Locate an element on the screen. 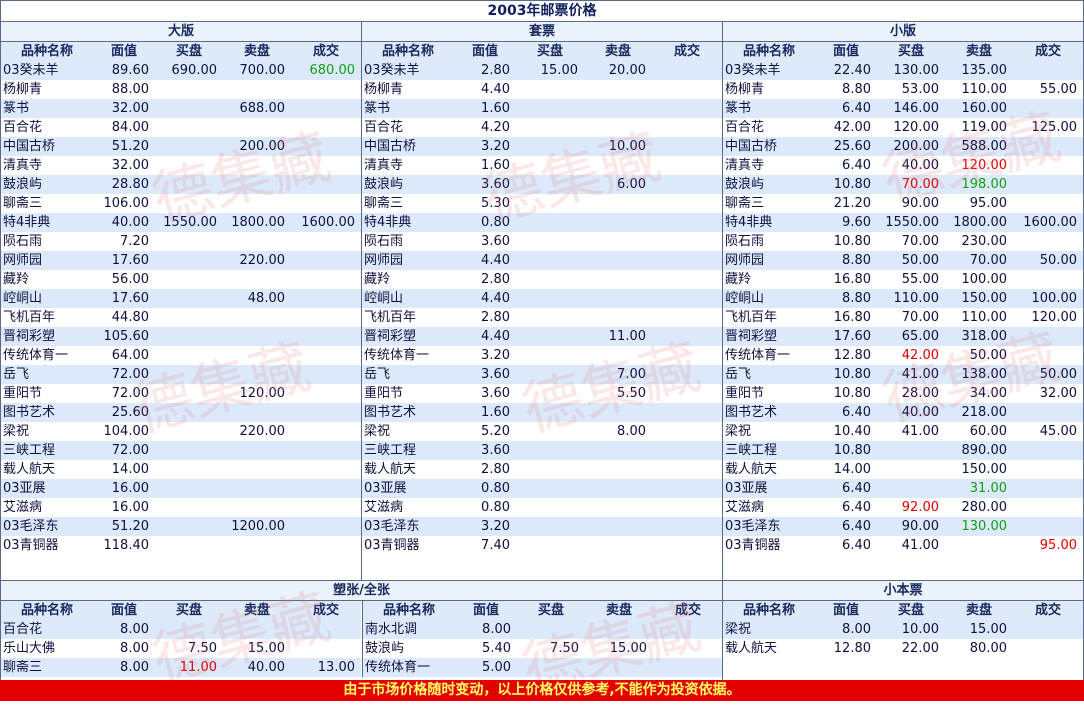 The width and height of the screenshot is (1084, 709). table-row: 特4非典 0.80 is located at coordinates (542, 222).